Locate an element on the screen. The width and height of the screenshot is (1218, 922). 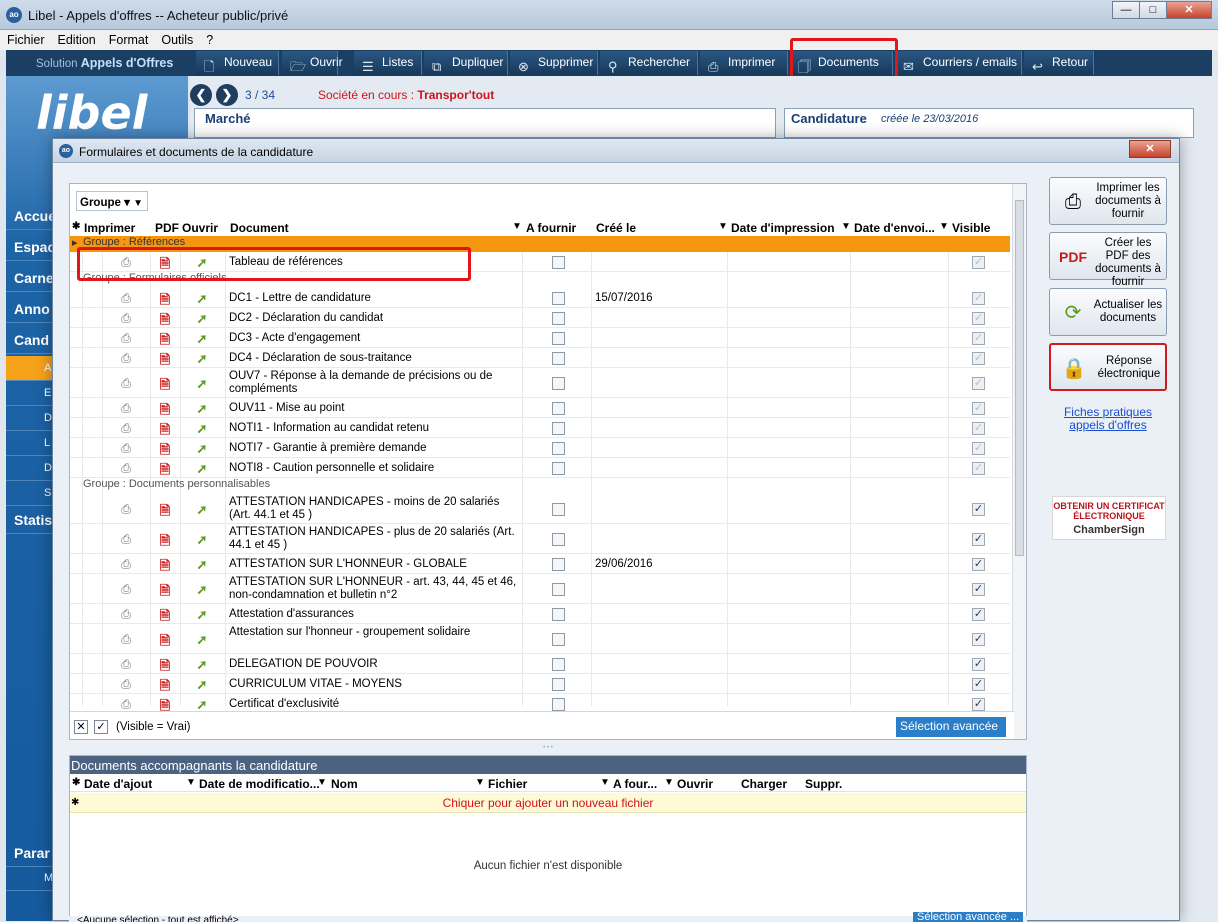
table-row: ⎙ 🗎 ➚ OUV11 - Mise au point ✓ is located at coordinates (540, 408).